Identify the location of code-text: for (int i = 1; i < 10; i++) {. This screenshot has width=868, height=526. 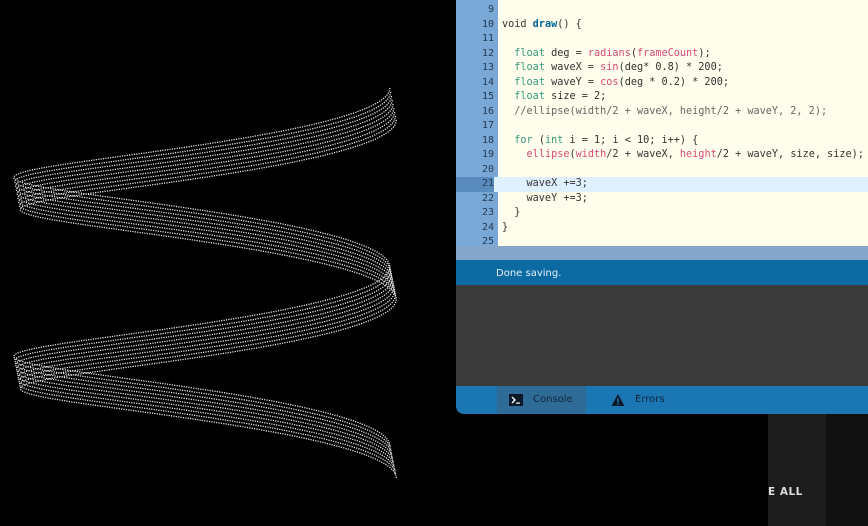
(606, 140).